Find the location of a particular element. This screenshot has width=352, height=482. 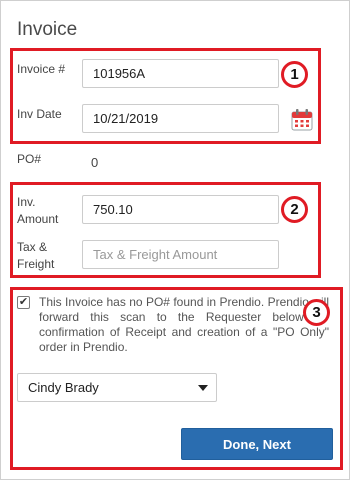

checkmark-icon: ✔ is located at coordinates (23, 302).